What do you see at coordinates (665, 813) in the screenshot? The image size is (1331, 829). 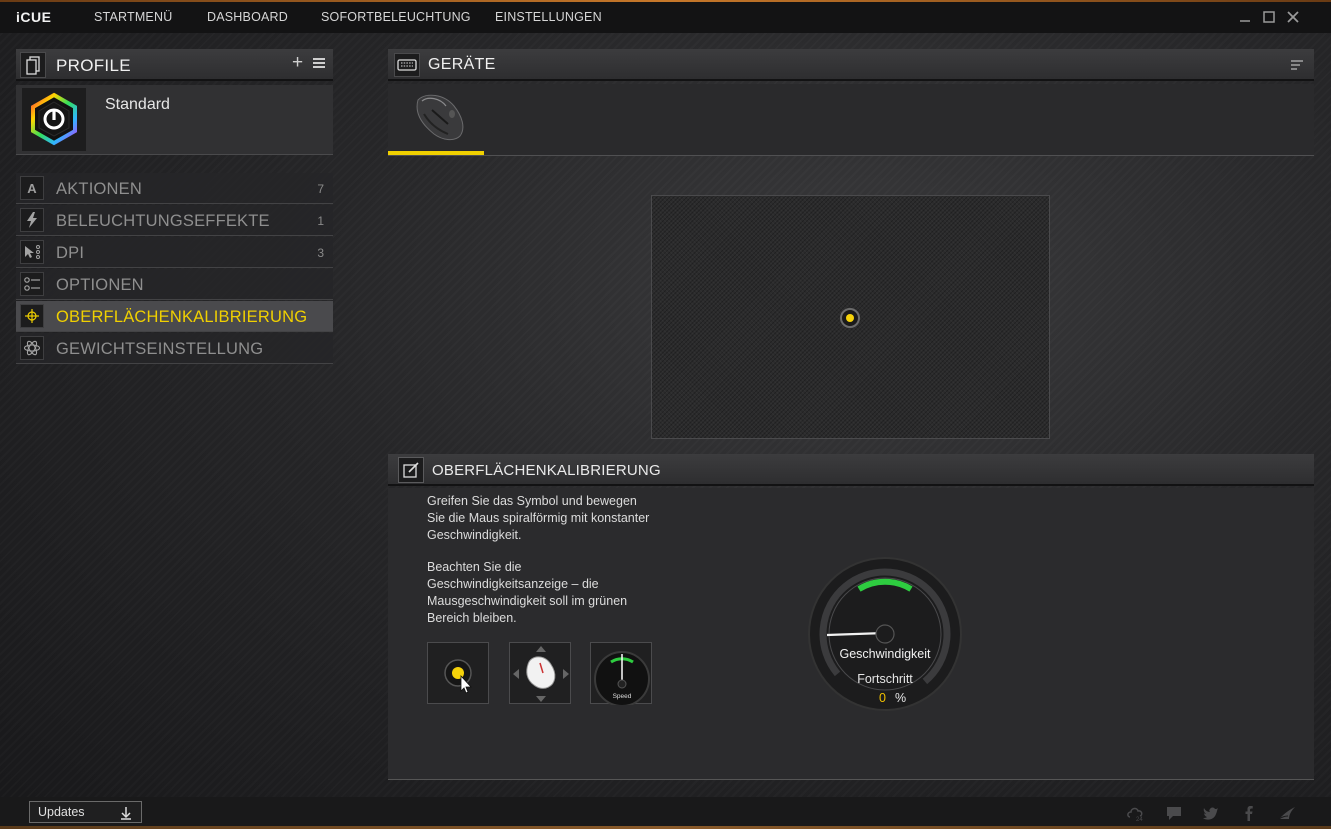 I see `bottom-bar: Updates 24` at bounding box center [665, 813].